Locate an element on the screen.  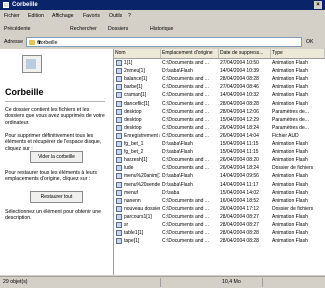
restore-all-button: Restaurer tout is located at coordinates (56, 197).